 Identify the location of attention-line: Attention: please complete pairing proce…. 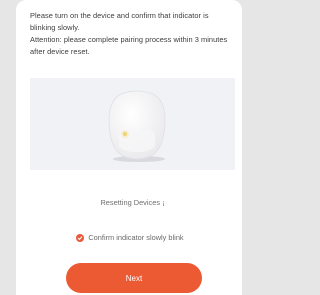
(129, 45).